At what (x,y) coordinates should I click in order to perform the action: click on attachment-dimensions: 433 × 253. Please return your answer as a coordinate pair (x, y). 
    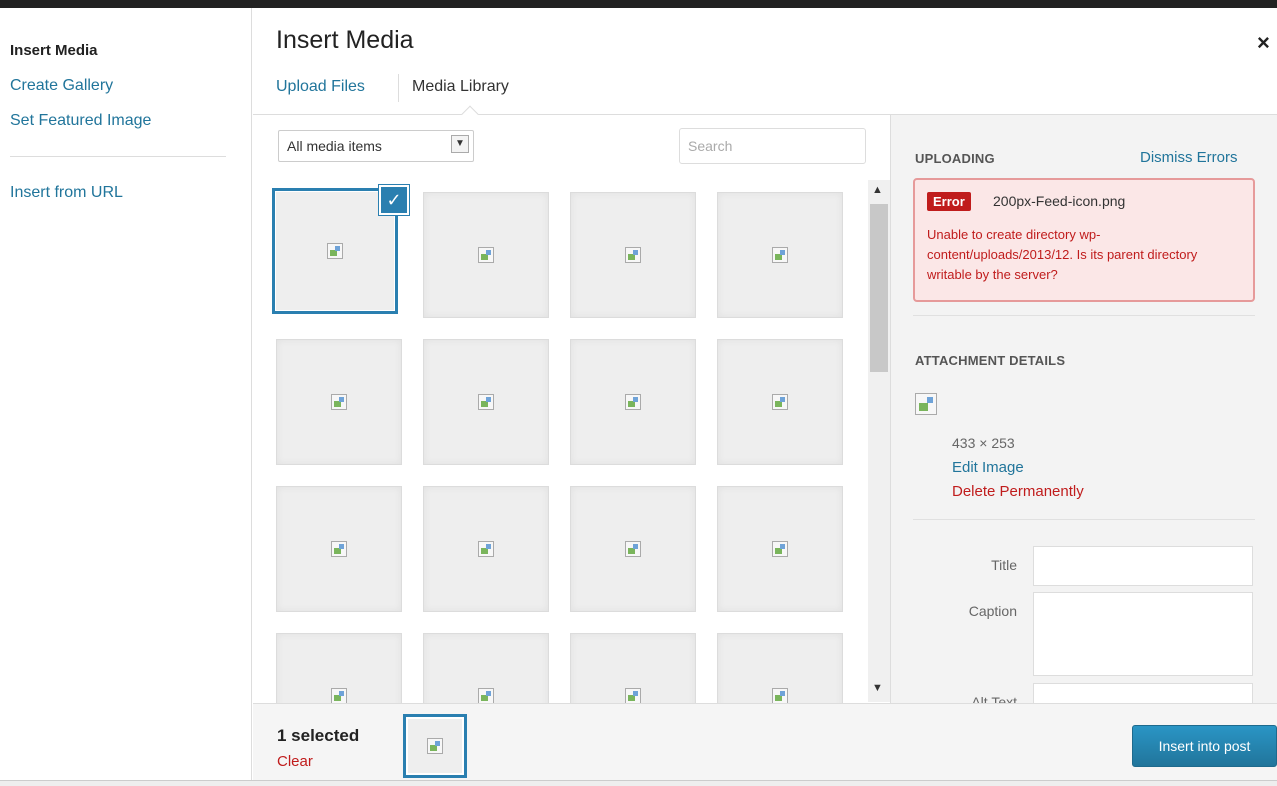
    Looking at the image, I should click on (983, 443).